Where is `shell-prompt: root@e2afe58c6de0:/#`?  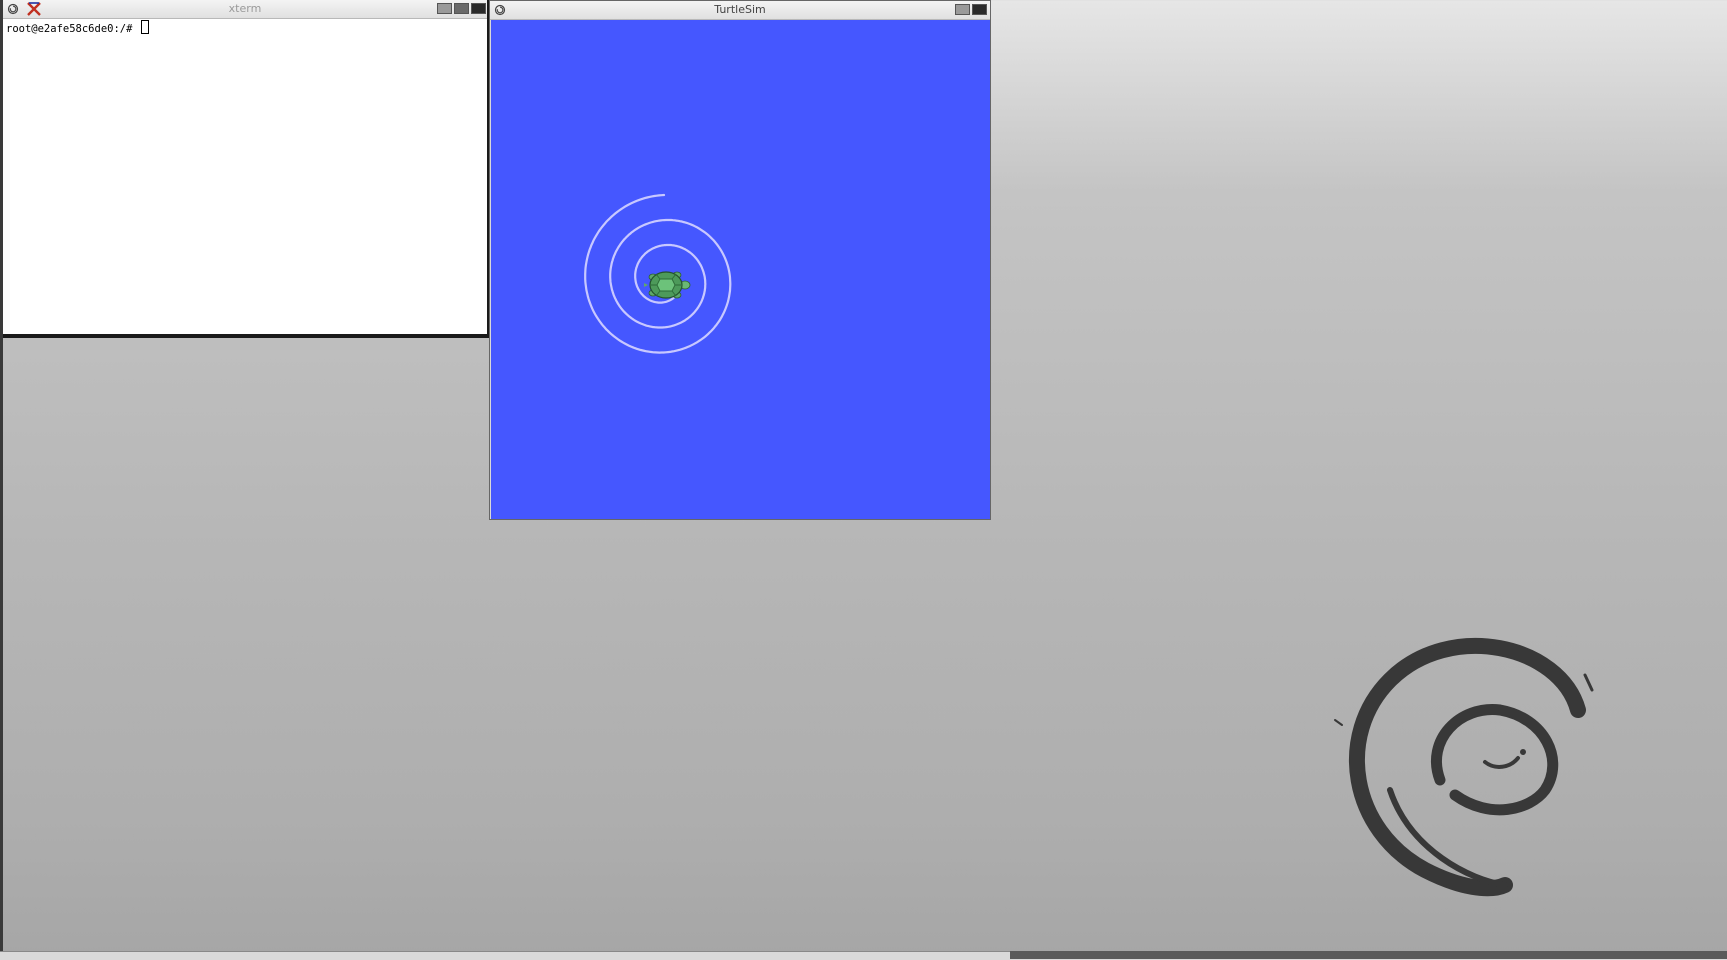
shell-prompt: root@e2afe58c6de0:/# is located at coordinates (72, 29).